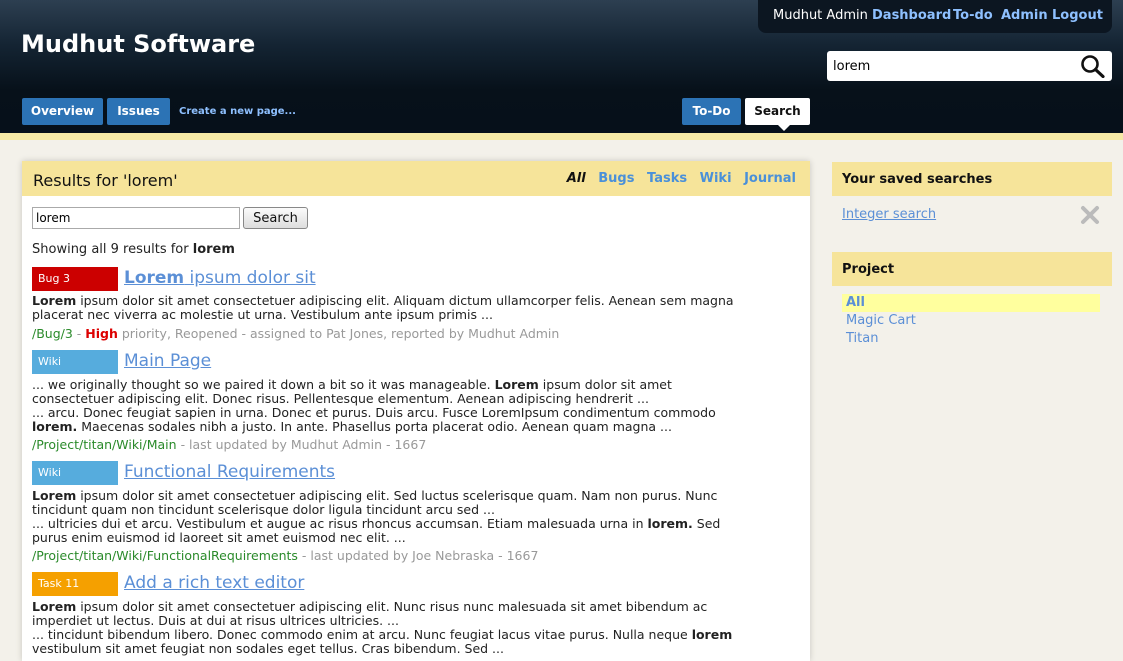 This screenshot has width=1123, height=661. I want to click on dashboard-link: Dashboard, so click(911, 15).